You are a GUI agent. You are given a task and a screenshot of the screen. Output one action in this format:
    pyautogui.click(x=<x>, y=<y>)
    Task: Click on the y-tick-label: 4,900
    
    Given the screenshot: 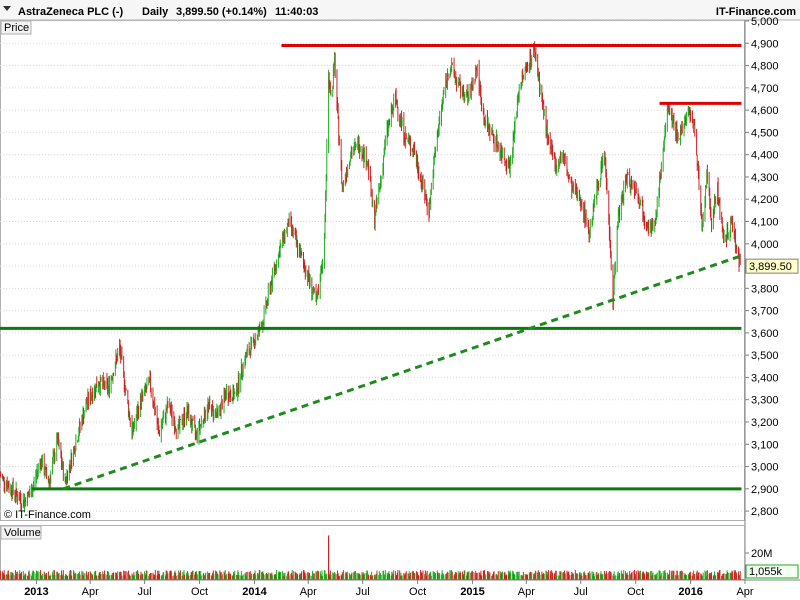 What is the action you would take?
    pyautogui.click(x=765, y=44)
    